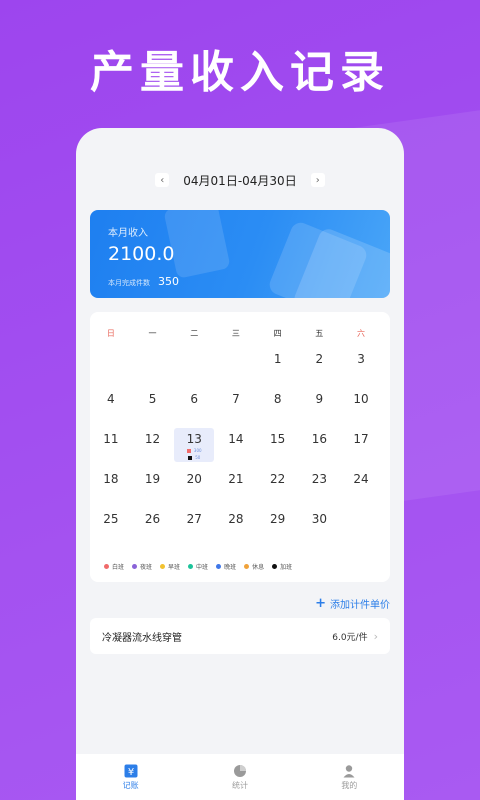 The width and height of the screenshot is (480, 800). I want to click on calendar-day: 10, so click(361, 405).